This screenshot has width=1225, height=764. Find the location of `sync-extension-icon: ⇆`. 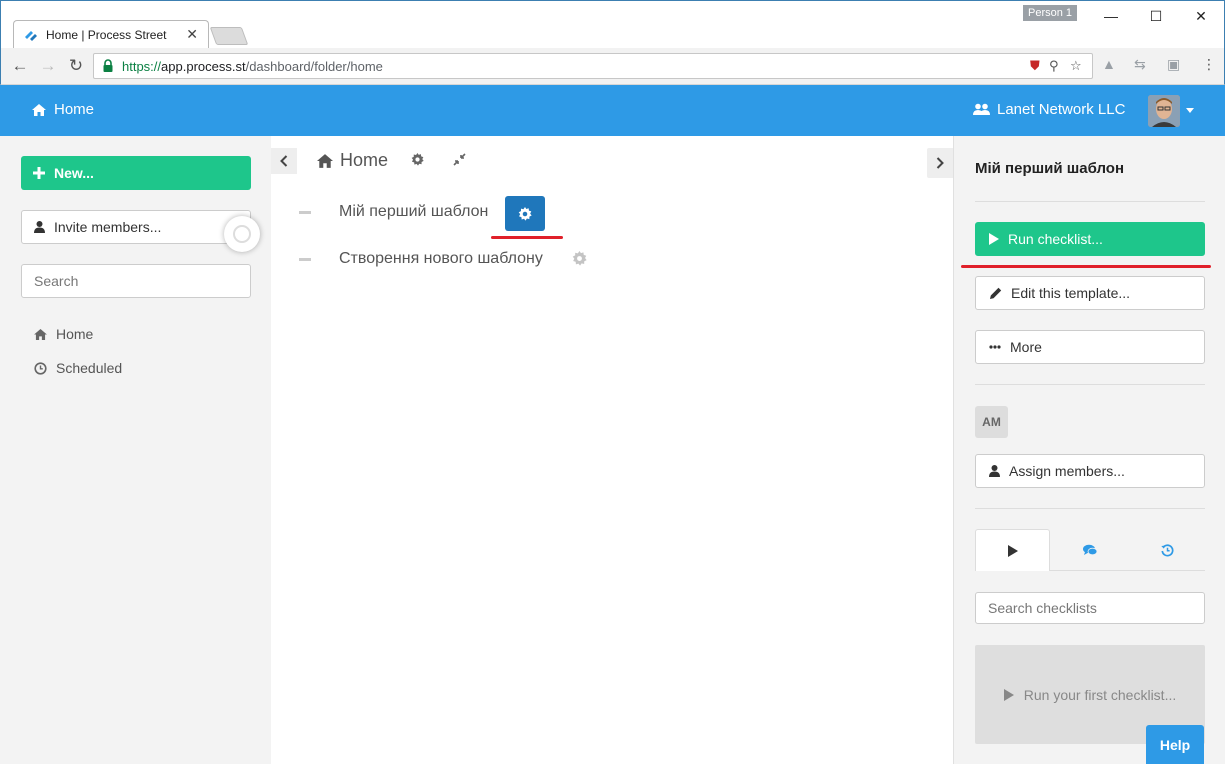

sync-extension-icon: ⇆ is located at coordinates (1140, 64).